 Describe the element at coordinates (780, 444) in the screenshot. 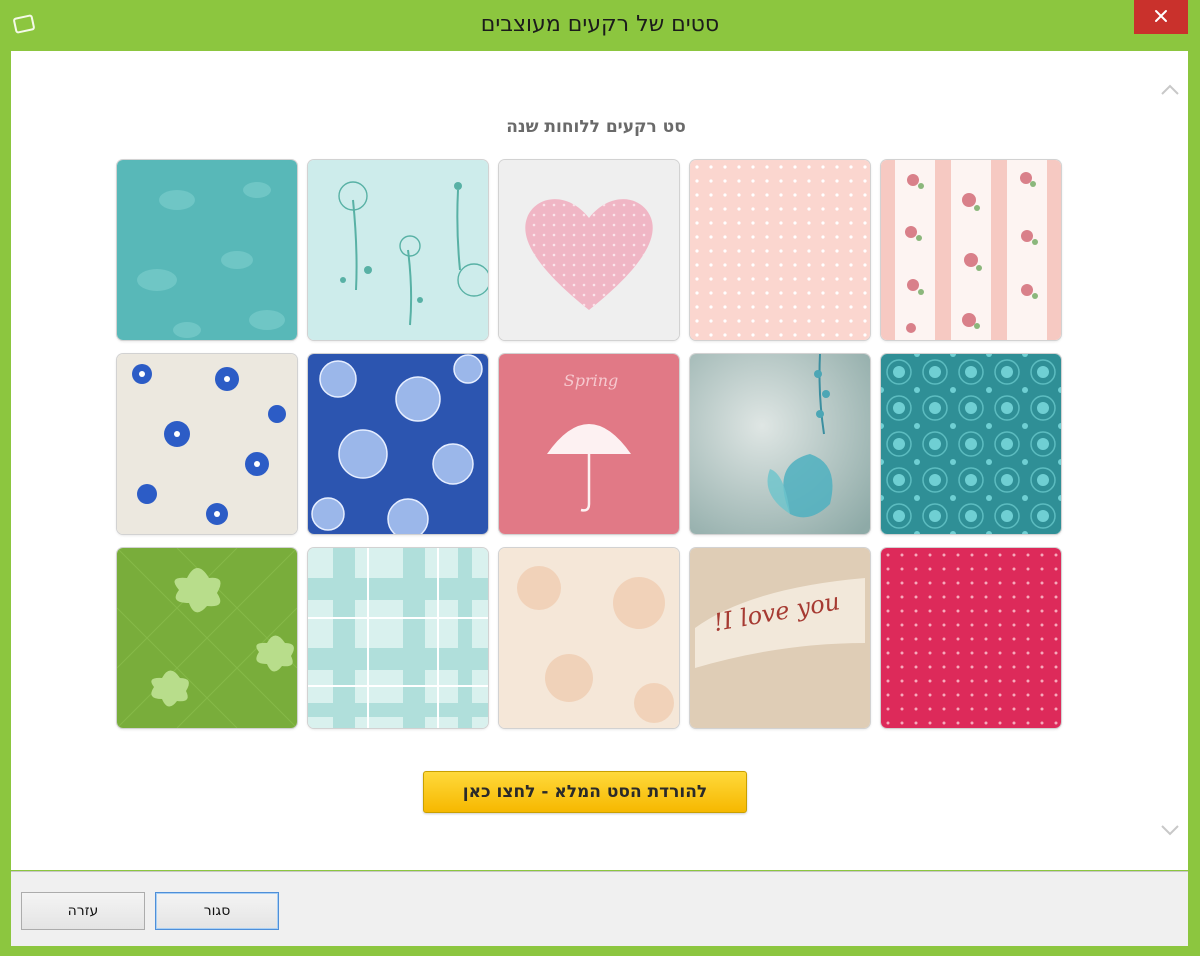

I see `background-tile-butterfly-watercolor` at that location.